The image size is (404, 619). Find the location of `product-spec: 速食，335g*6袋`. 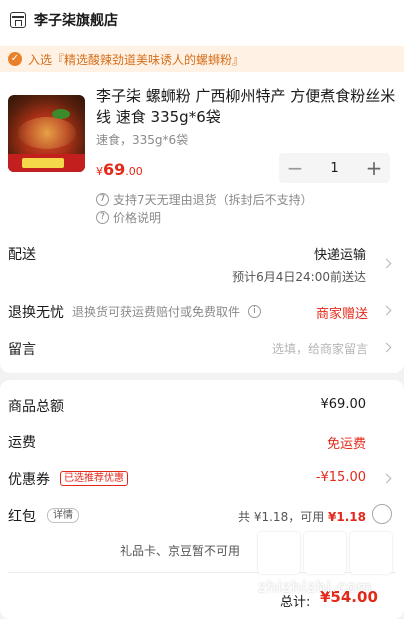

product-spec: 速食，335g*6袋 is located at coordinates (142, 139).